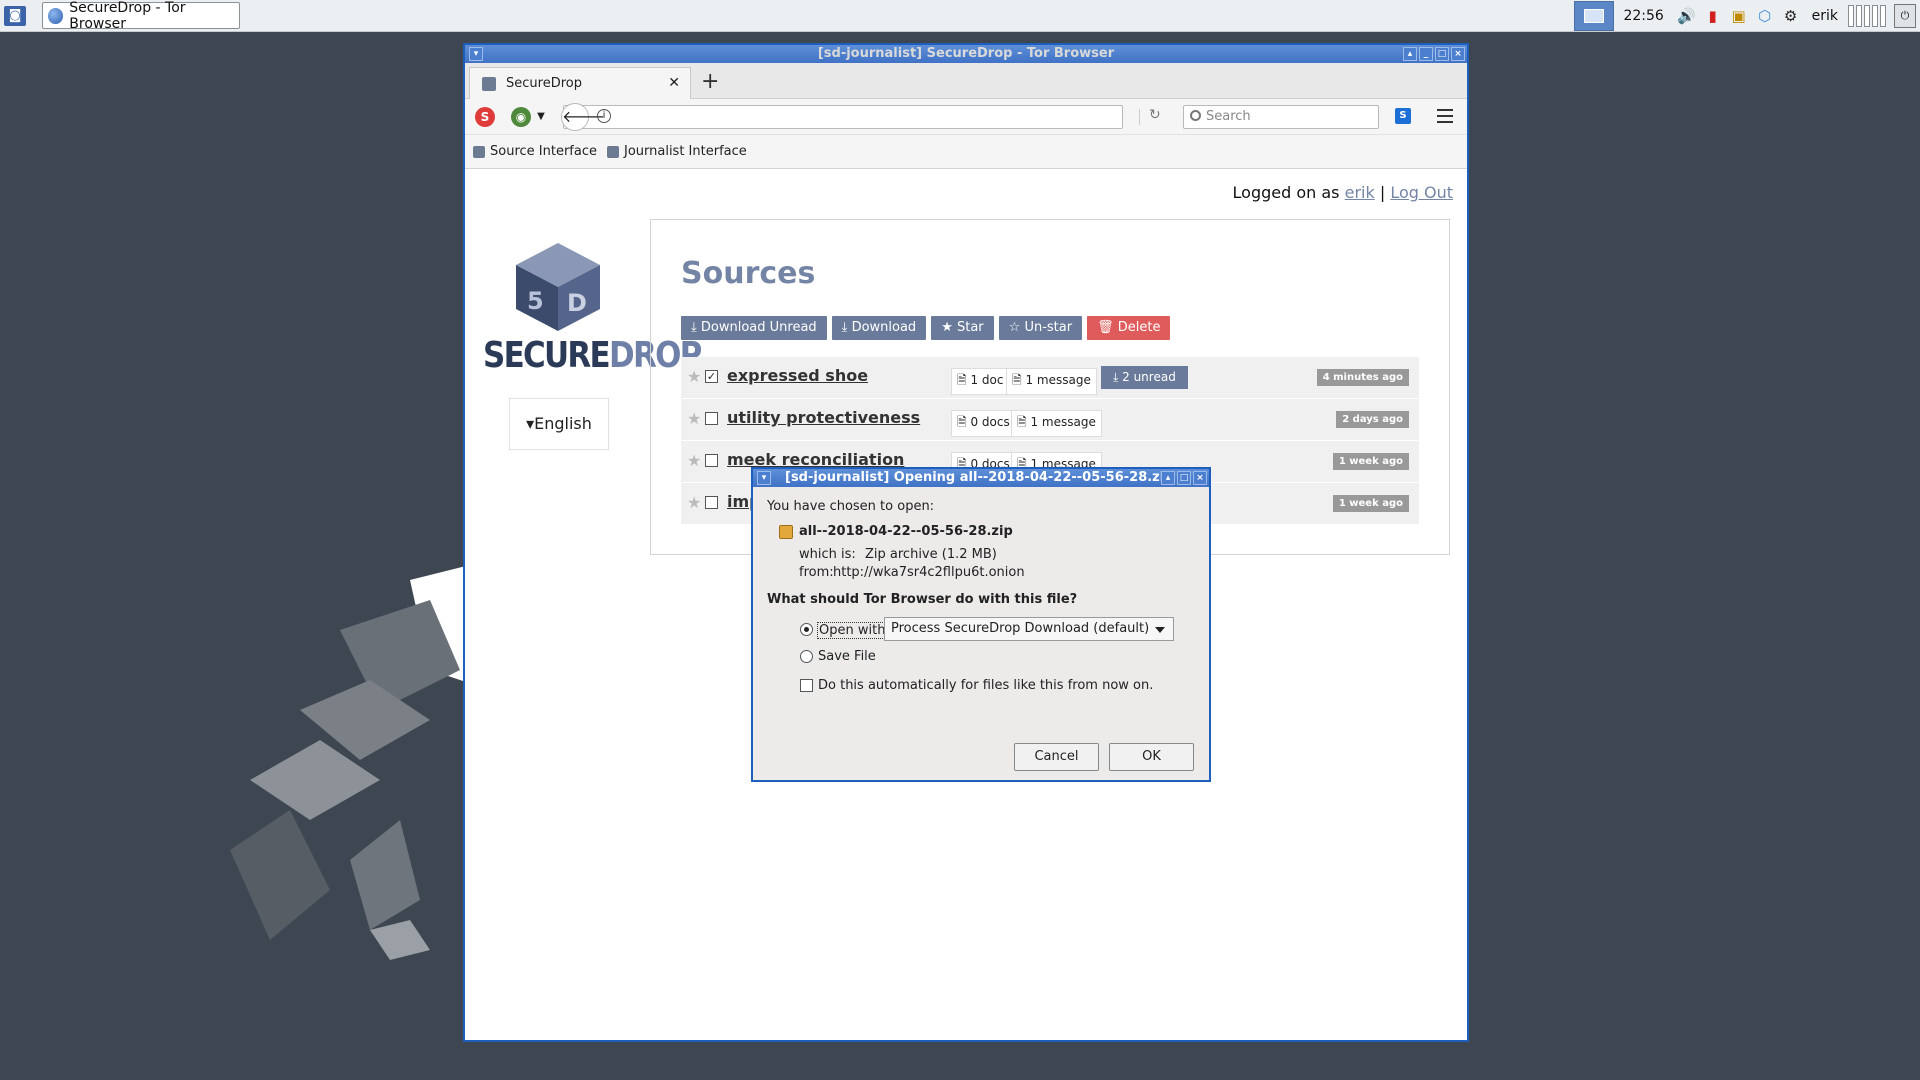 Image resolution: width=1920 pixels, height=1080 pixels. I want to click on tor-onion-icon: ◉, so click(521, 117).